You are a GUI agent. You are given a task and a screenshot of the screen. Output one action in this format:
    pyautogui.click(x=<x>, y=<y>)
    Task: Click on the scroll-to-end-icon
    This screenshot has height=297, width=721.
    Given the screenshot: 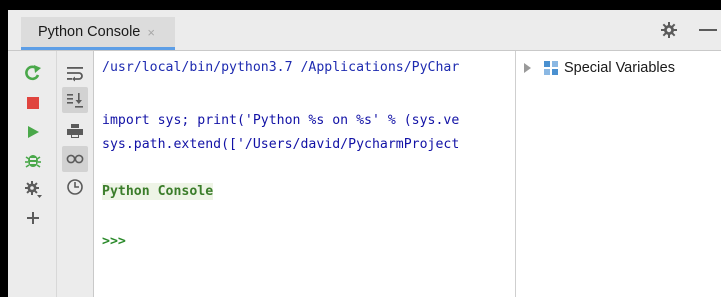 What is the action you would take?
    pyautogui.click(x=75, y=100)
    